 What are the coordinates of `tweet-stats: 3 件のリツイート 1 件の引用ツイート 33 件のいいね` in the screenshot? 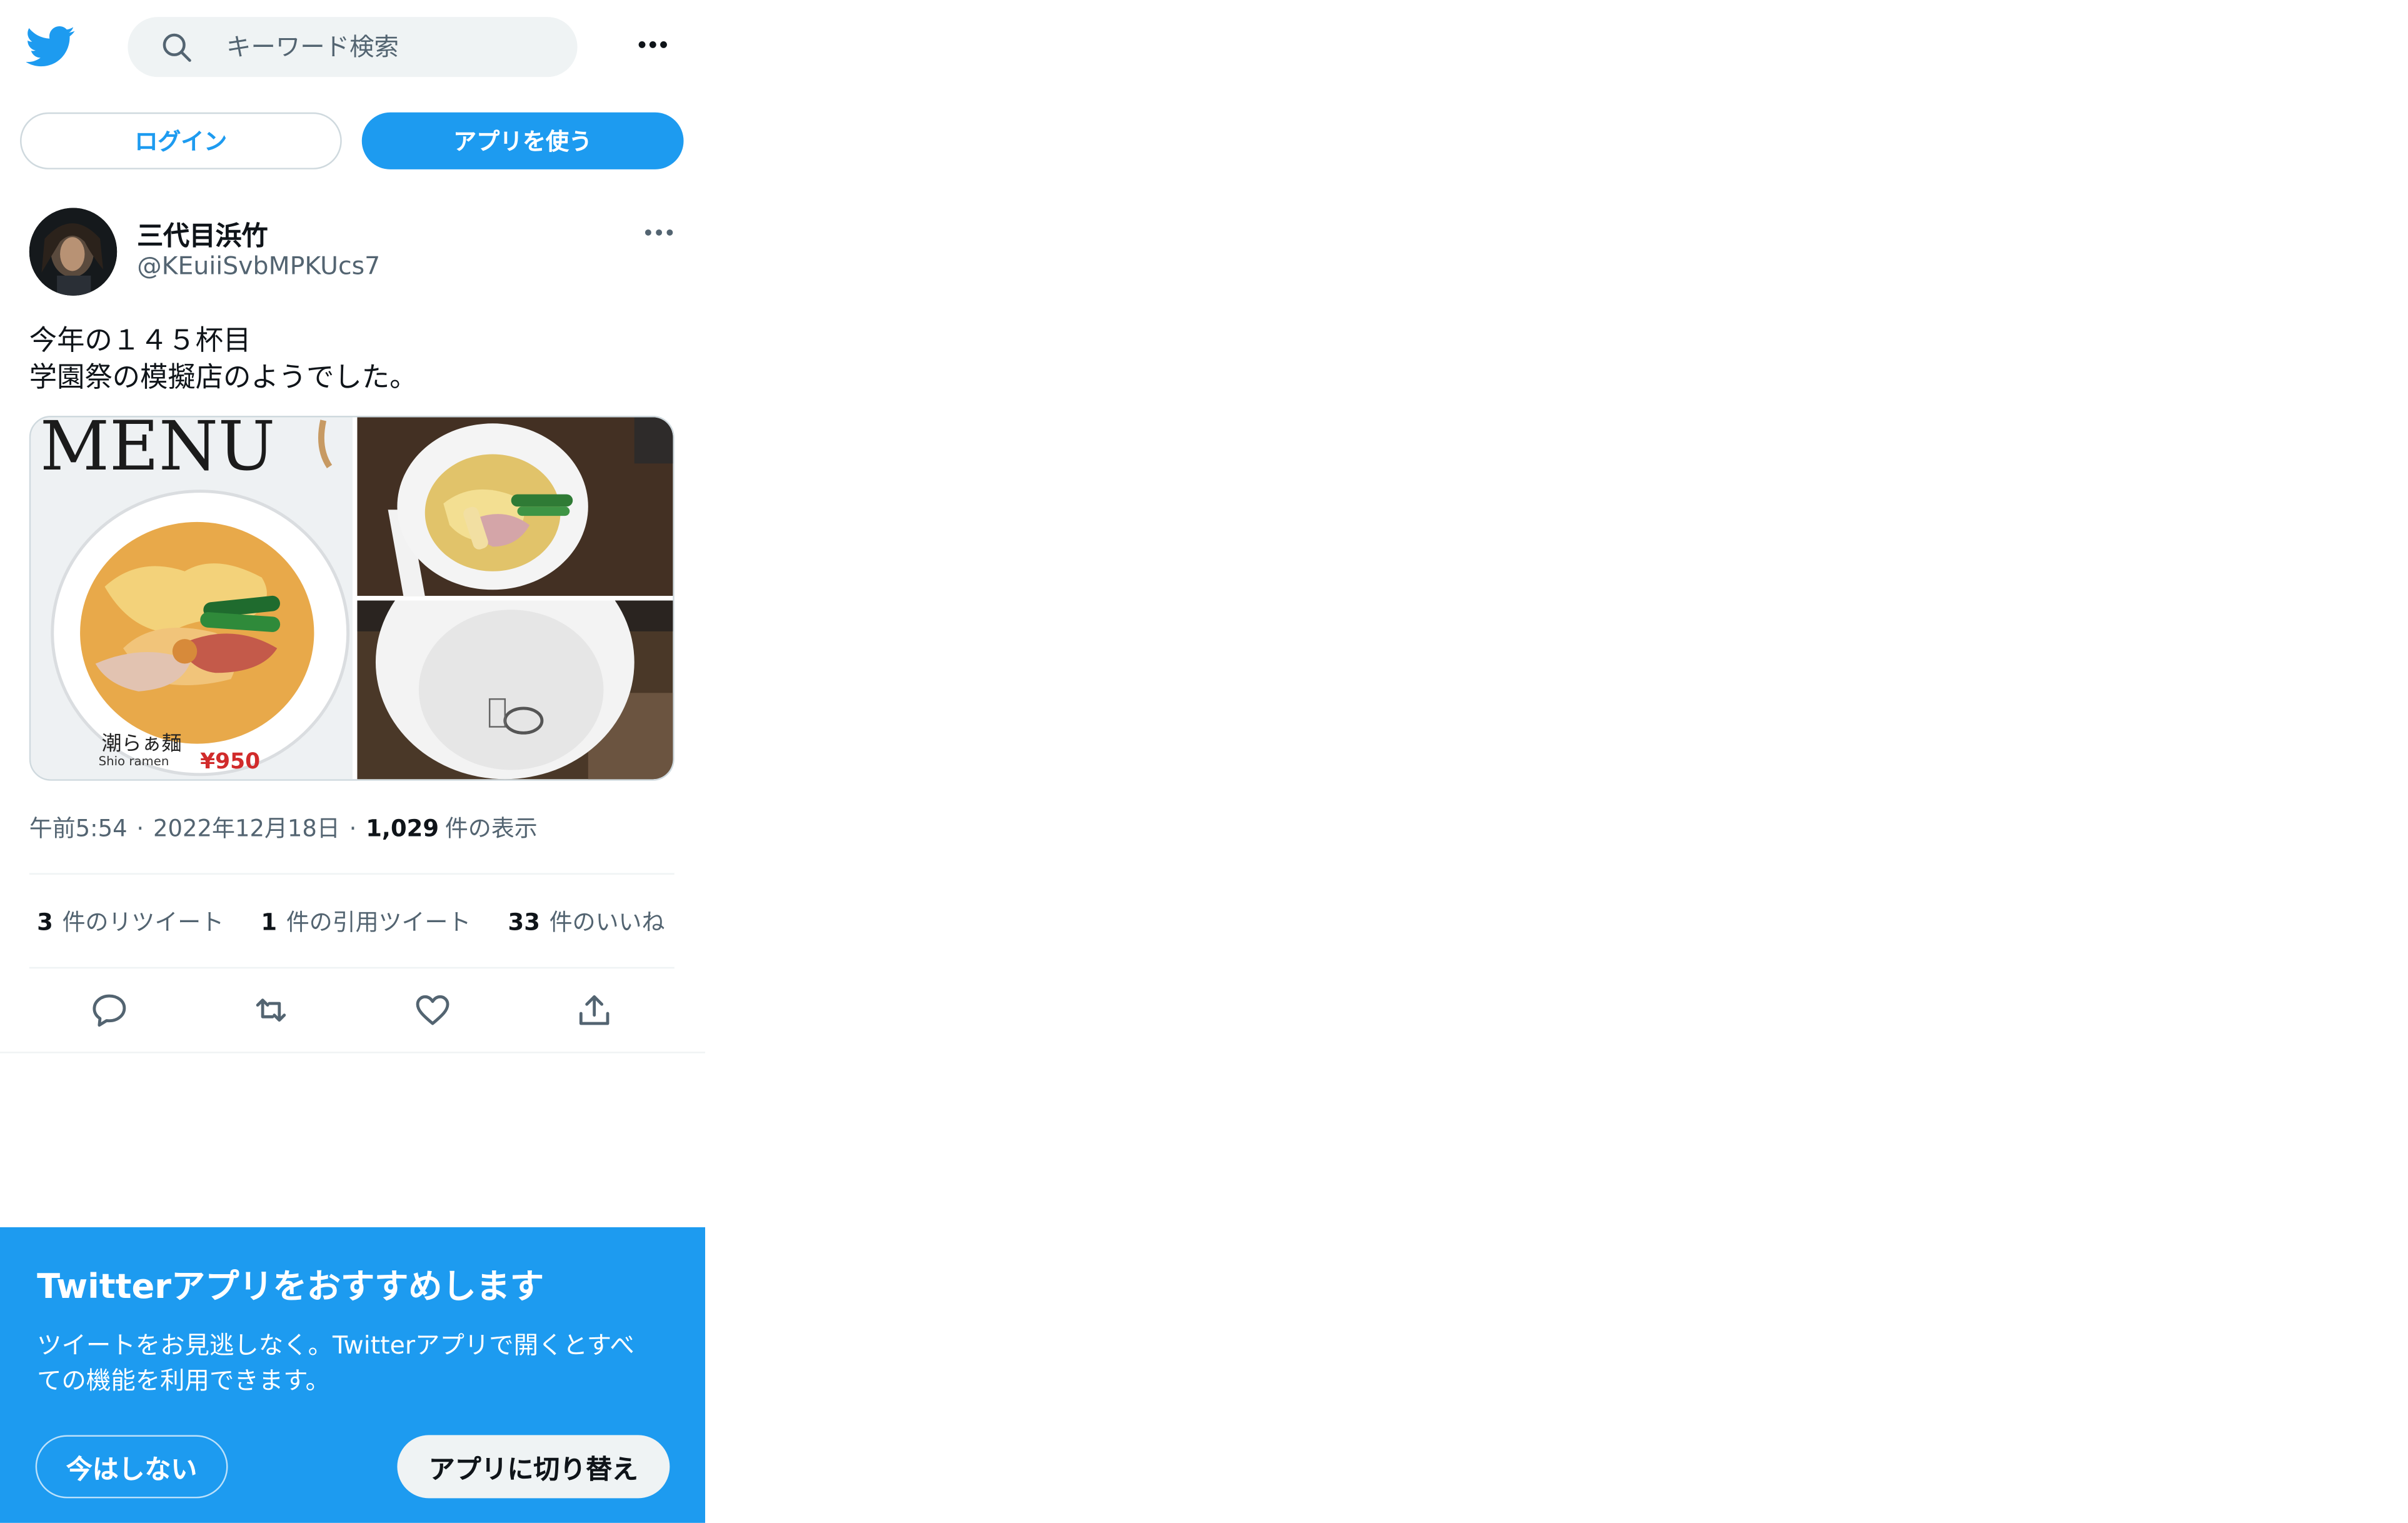 It's located at (369, 921).